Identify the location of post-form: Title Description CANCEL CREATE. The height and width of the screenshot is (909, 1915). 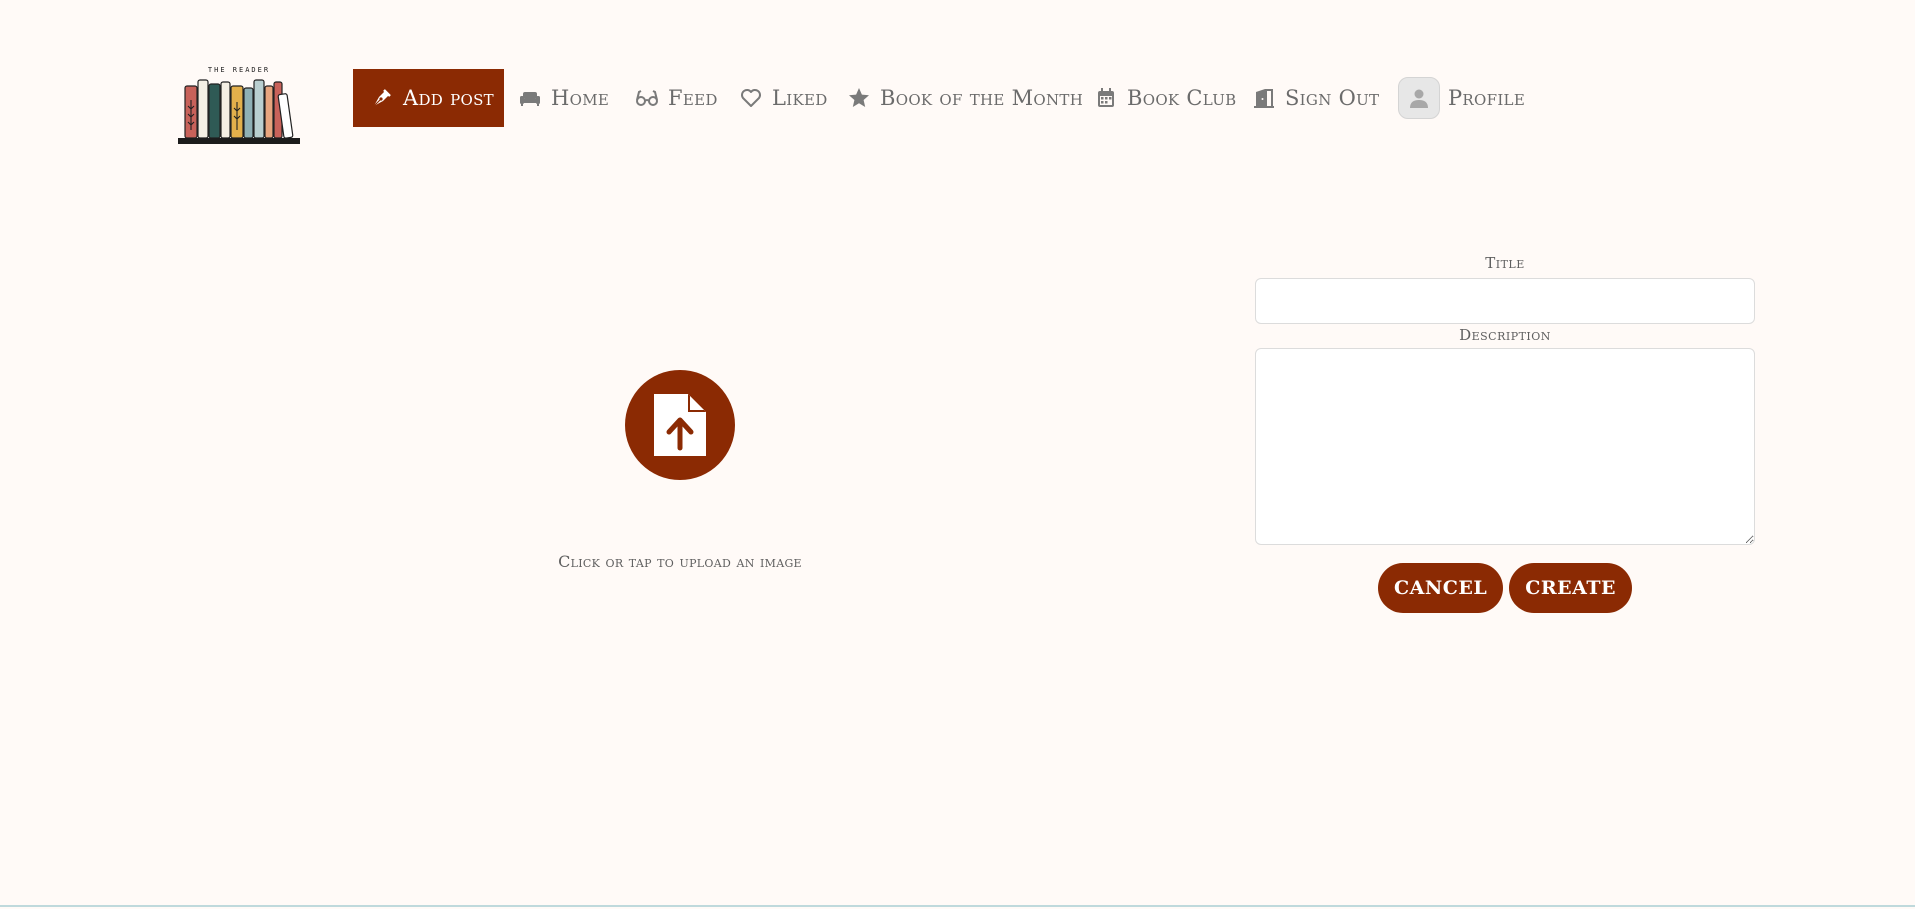
(1505, 433).